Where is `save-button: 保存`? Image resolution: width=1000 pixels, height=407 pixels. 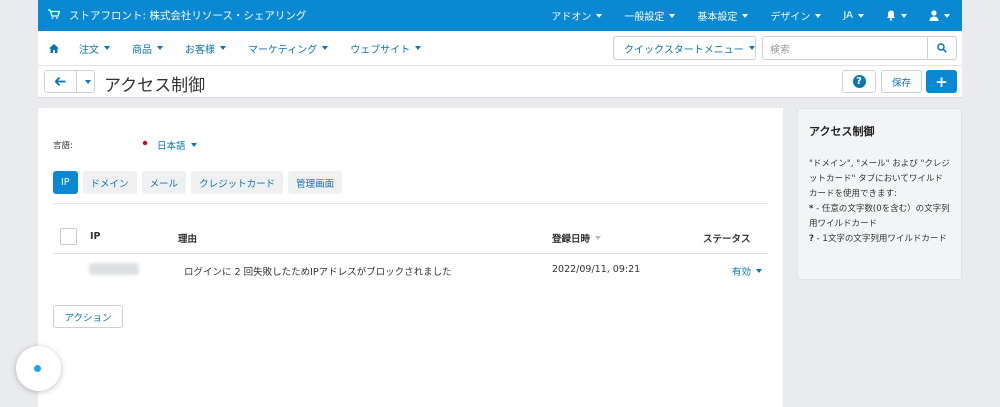 save-button: 保存 is located at coordinates (901, 81).